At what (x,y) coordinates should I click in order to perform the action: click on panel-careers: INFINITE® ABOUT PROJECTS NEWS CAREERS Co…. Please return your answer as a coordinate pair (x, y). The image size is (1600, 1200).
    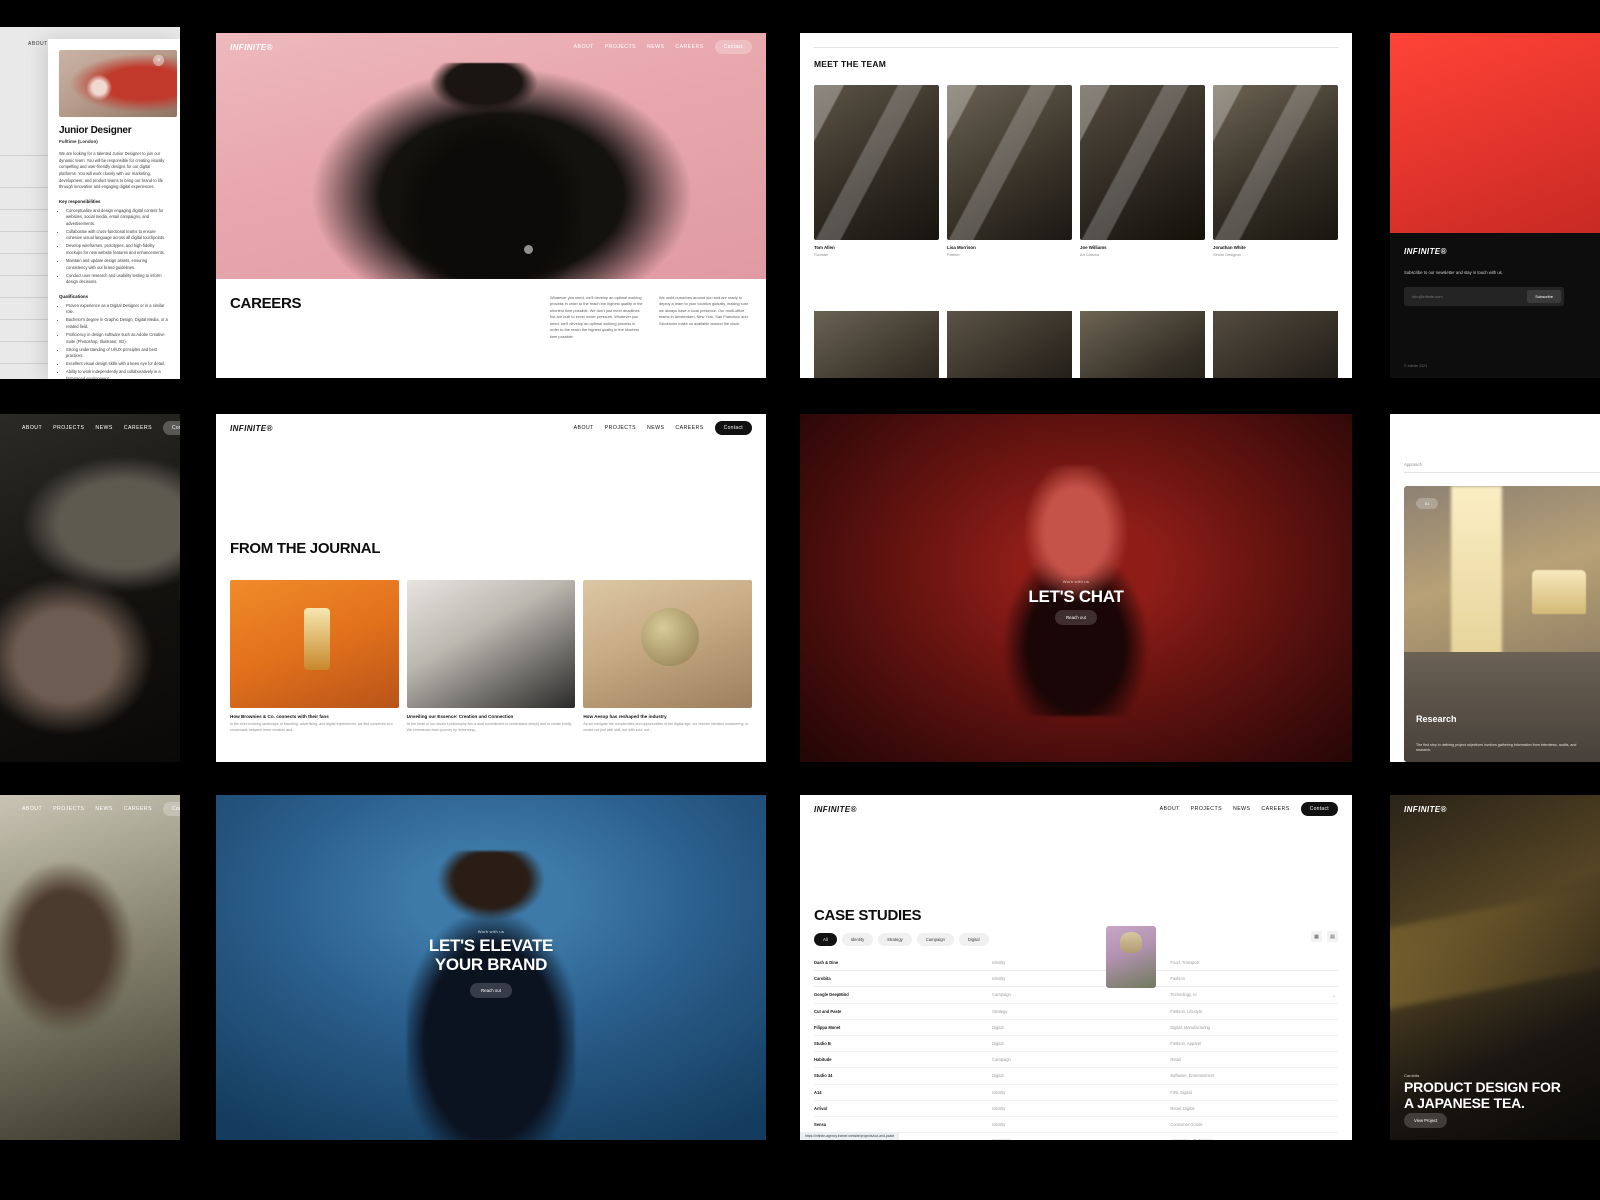
    Looking at the image, I should click on (491, 205).